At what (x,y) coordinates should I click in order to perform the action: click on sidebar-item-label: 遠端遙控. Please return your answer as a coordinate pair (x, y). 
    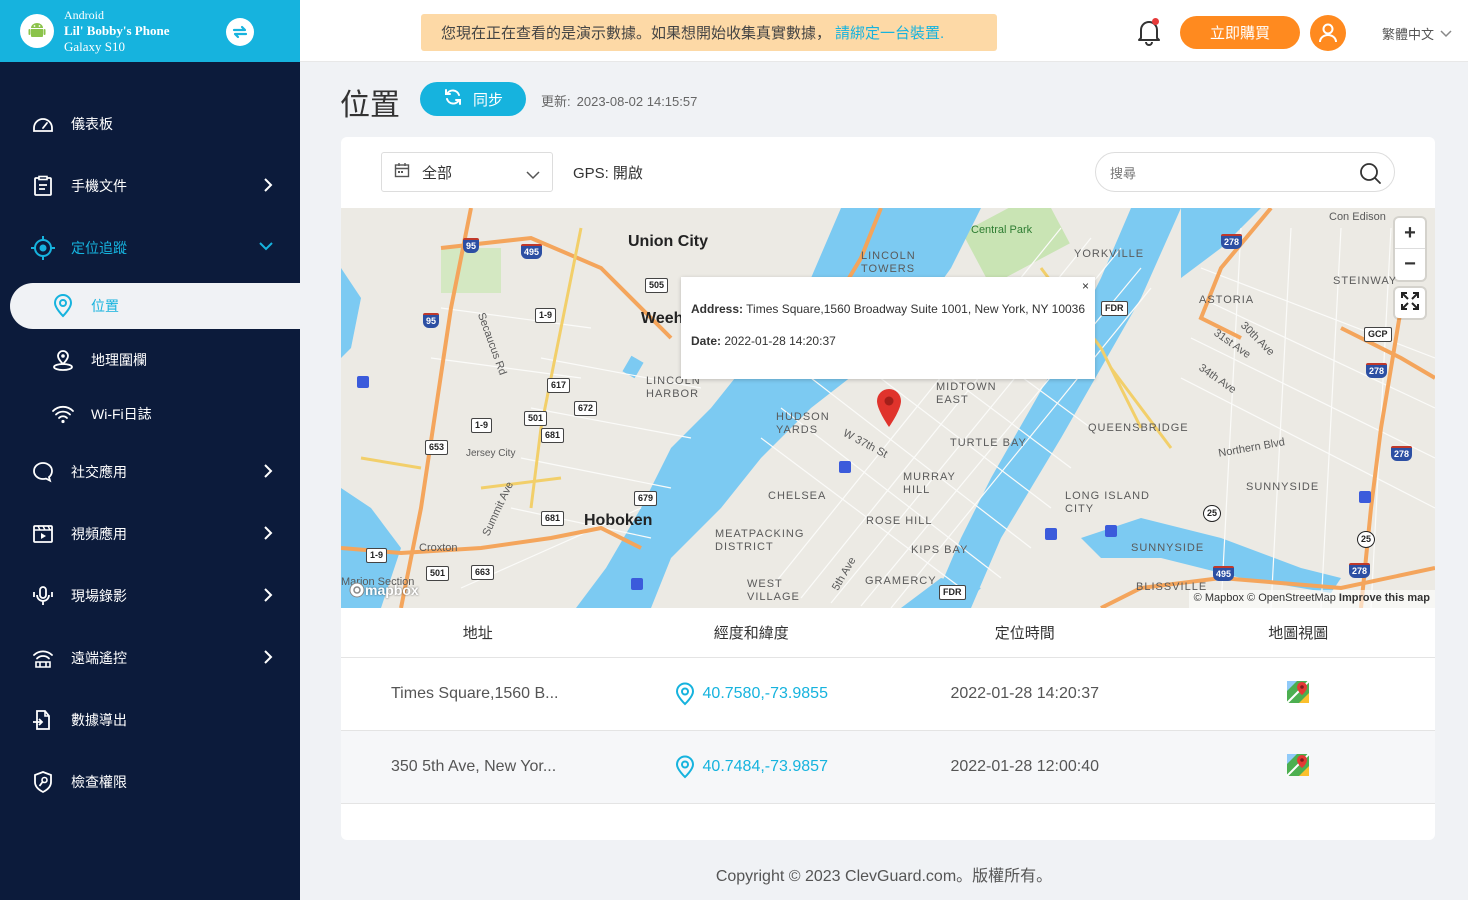
    Looking at the image, I should click on (99, 658).